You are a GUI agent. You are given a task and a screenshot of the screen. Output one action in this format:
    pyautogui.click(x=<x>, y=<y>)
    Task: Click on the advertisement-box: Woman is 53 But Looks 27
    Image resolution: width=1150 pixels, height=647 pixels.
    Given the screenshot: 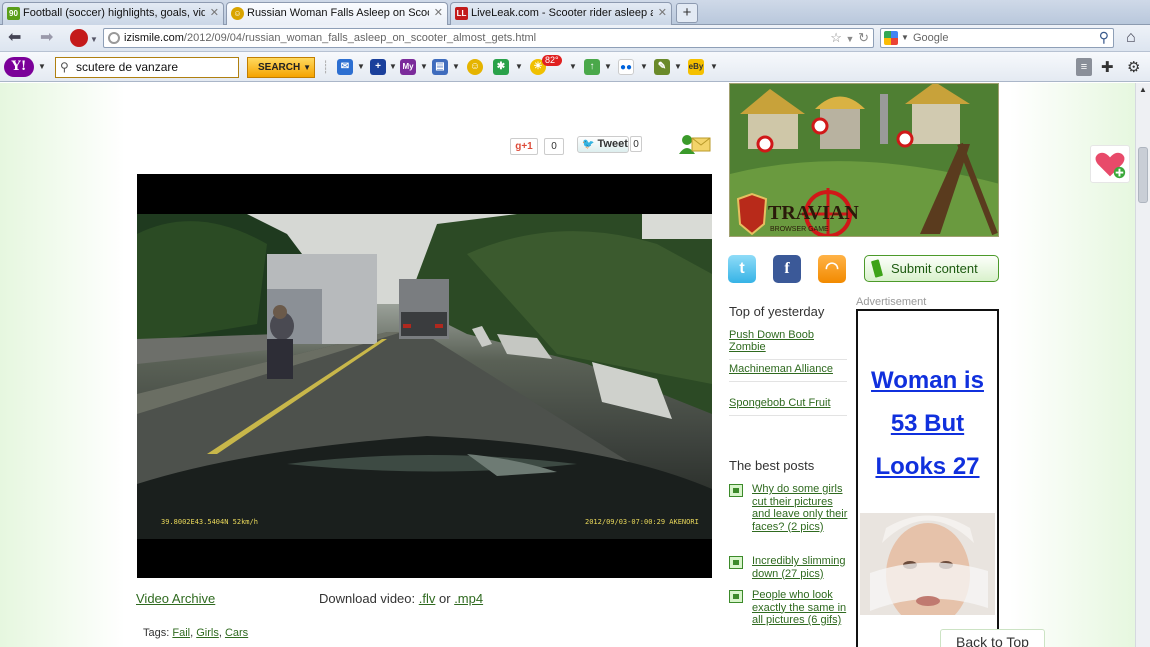 What is the action you would take?
    pyautogui.click(x=927, y=478)
    